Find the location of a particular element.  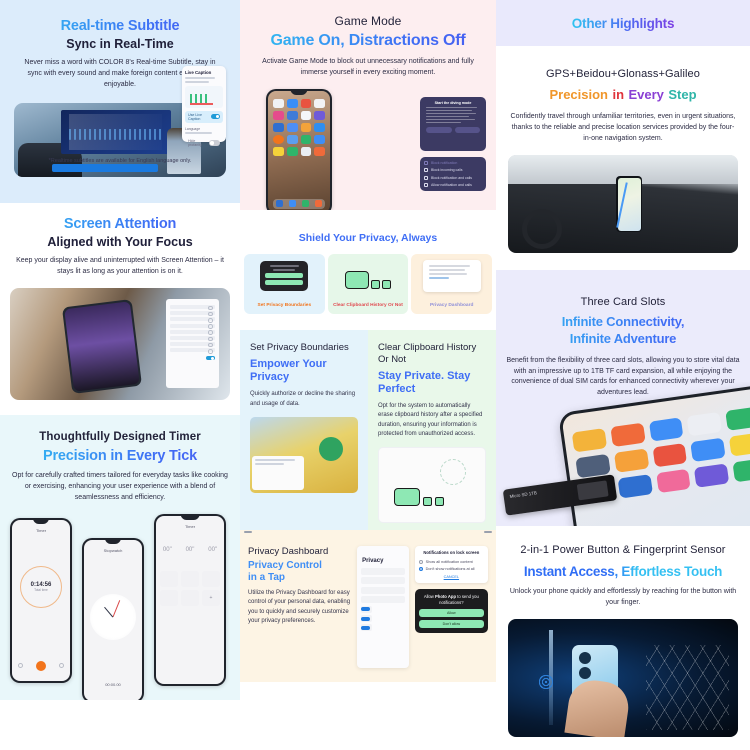

shield-card-boundaries: Set Privacy Boundaries is located at coordinates (284, 284).